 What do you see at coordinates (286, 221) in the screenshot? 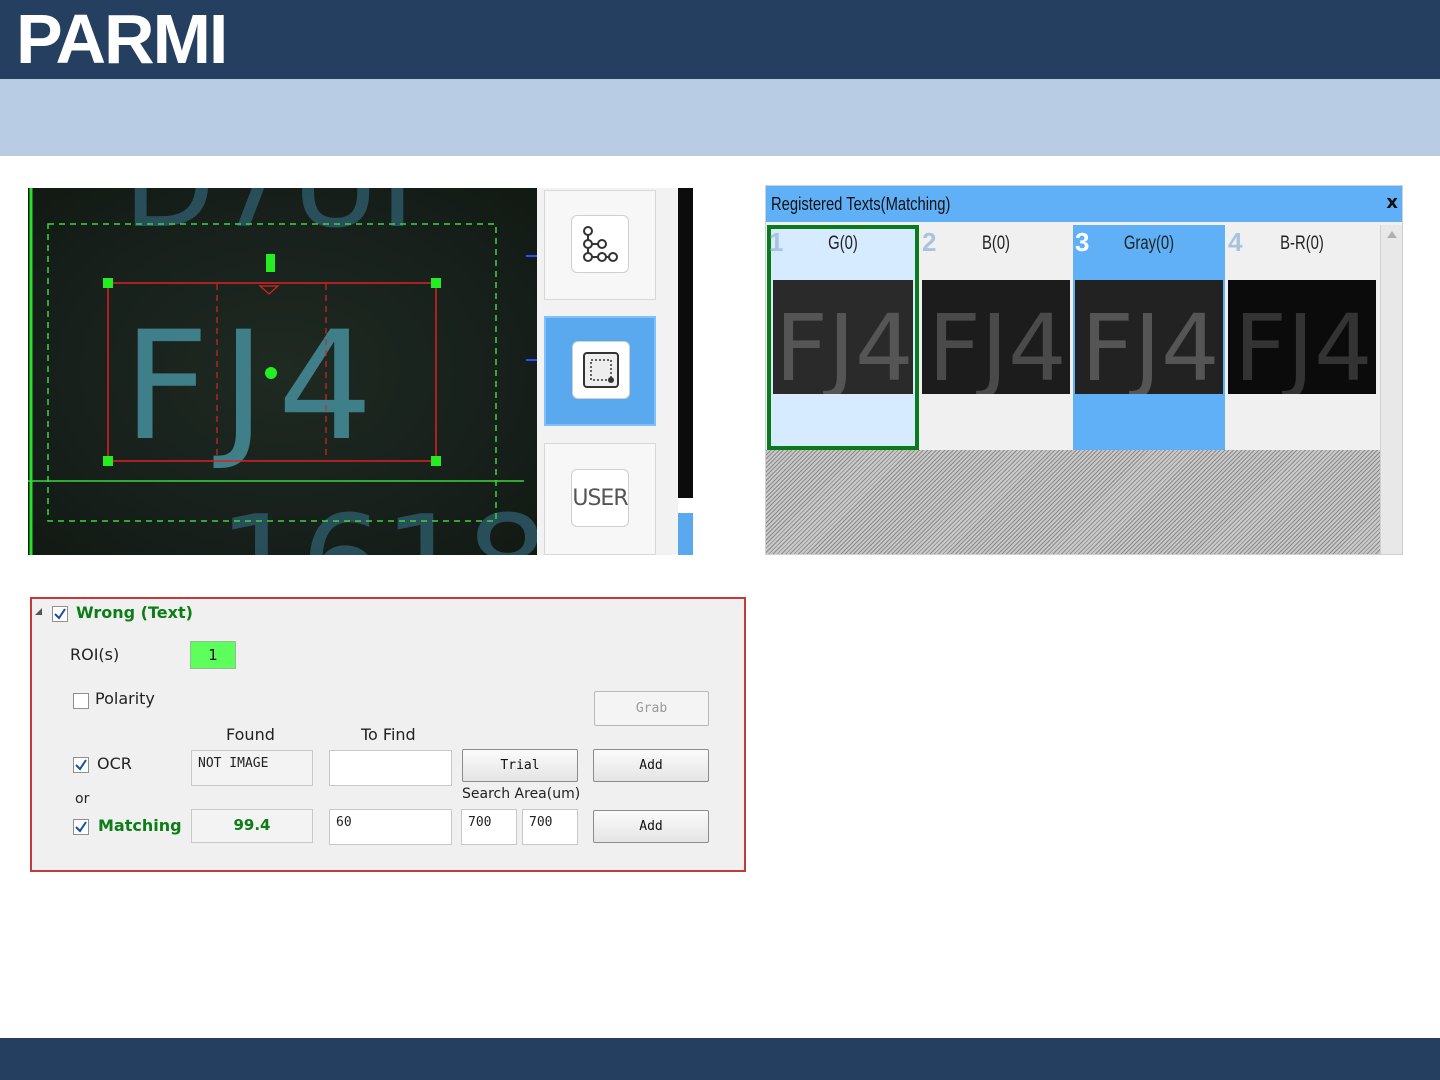
I see `top-partial-text: D7UF` at bounding box center [286, 221].